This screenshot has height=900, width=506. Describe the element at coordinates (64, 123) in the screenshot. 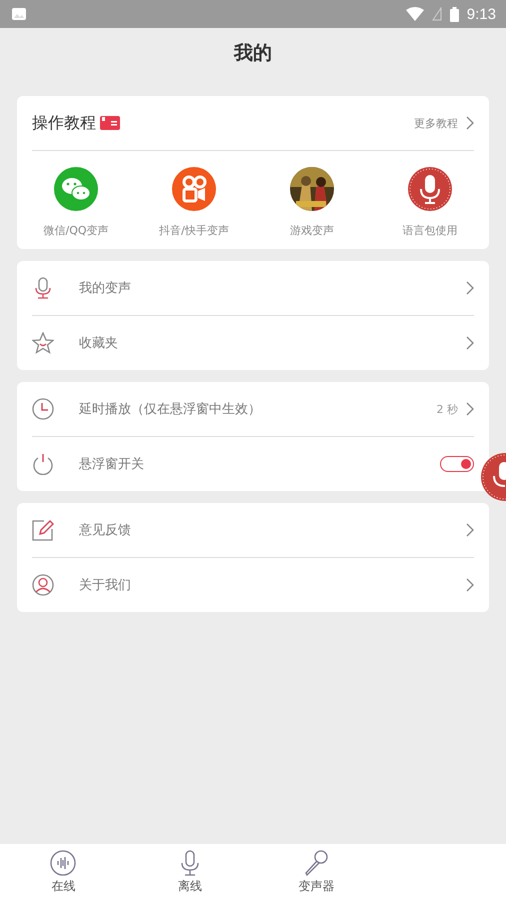

I see `section-title: 操作教程` at that location.